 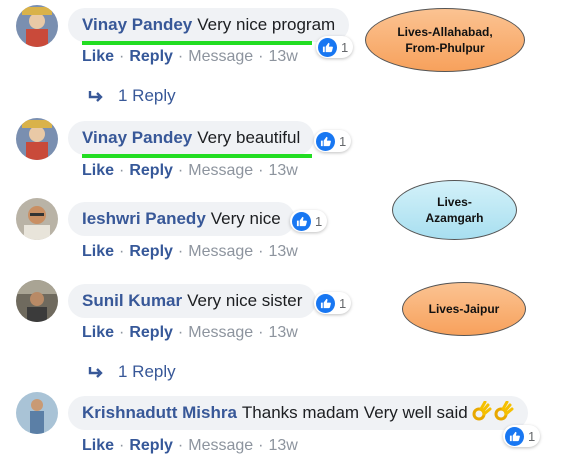 I want to click on annotation-text: Lives-Allahabad,, so click(x=445, y=32).